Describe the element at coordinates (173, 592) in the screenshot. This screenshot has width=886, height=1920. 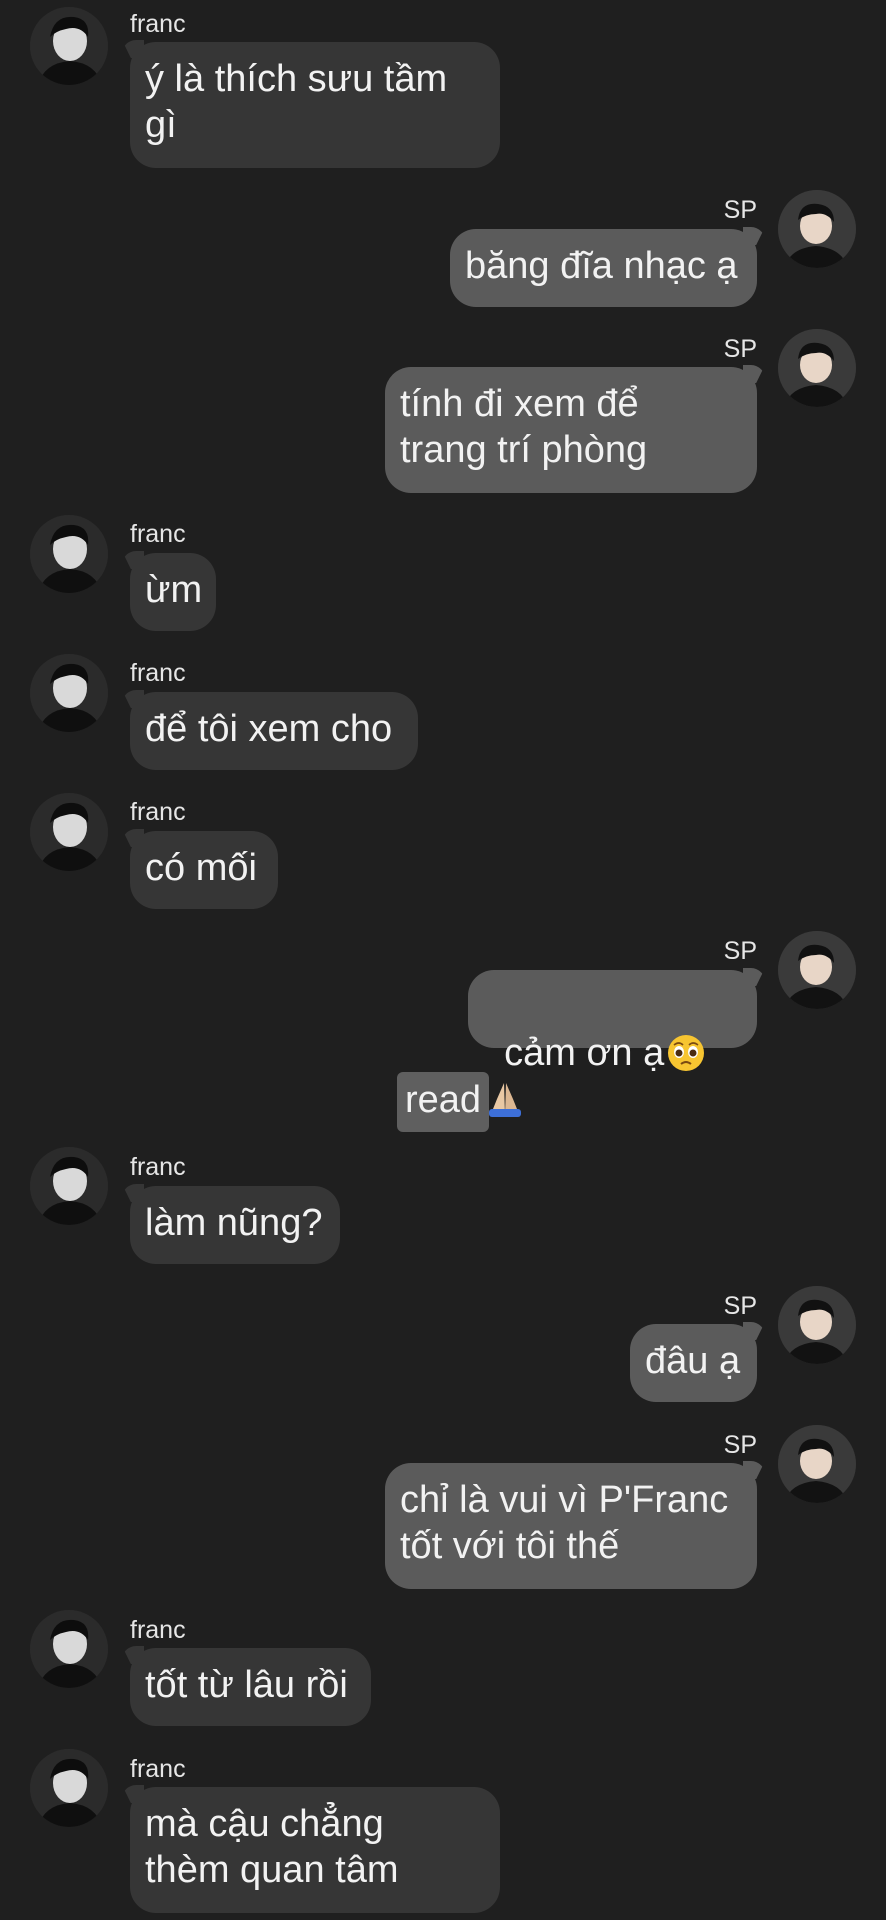
I see `message-bubble: ừm` at that location.